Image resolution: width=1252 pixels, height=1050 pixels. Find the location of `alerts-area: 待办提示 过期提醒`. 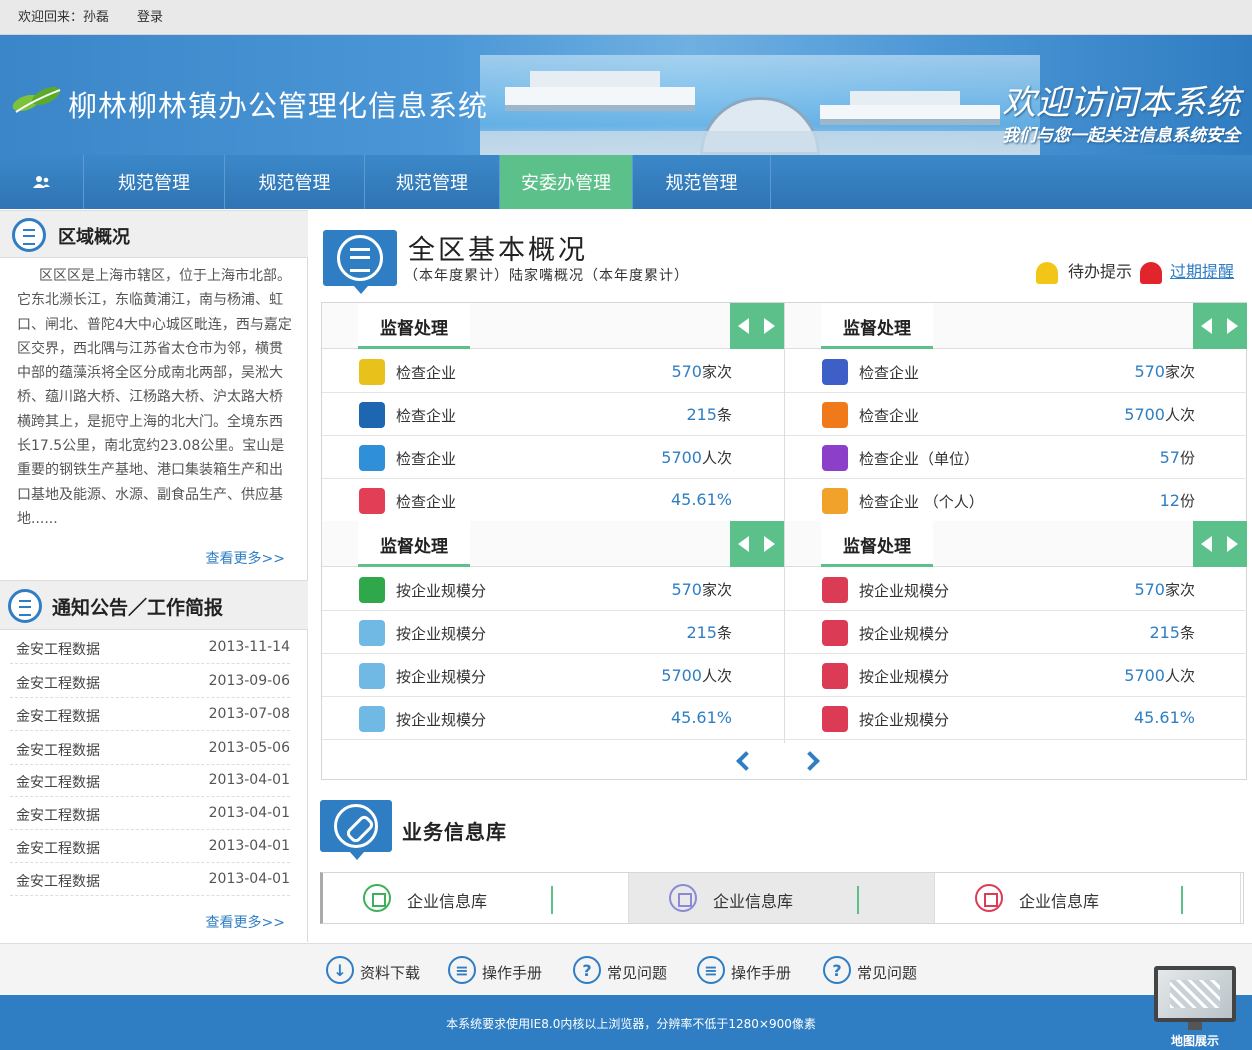

alerts-area: 待办提示 过期提醒 is located at coordinates (1135, 271).